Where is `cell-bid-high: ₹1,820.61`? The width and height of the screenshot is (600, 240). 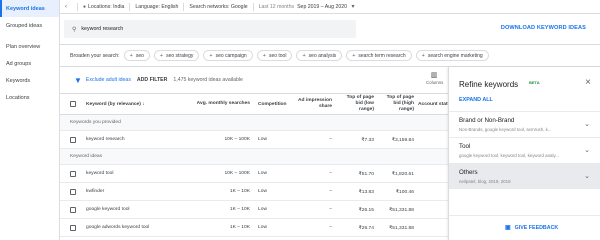
cell-bid-high: ₹1,820.61 is located at coordinates (402, 174).